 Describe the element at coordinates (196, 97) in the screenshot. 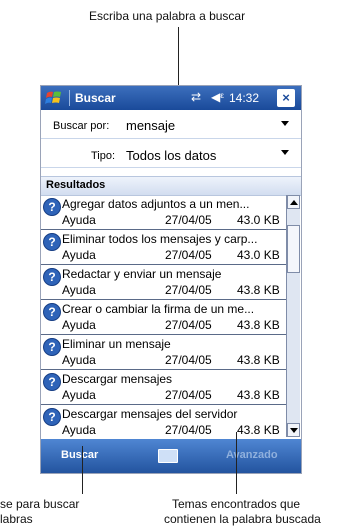

I see `sync-icon: ⇄` at that location.